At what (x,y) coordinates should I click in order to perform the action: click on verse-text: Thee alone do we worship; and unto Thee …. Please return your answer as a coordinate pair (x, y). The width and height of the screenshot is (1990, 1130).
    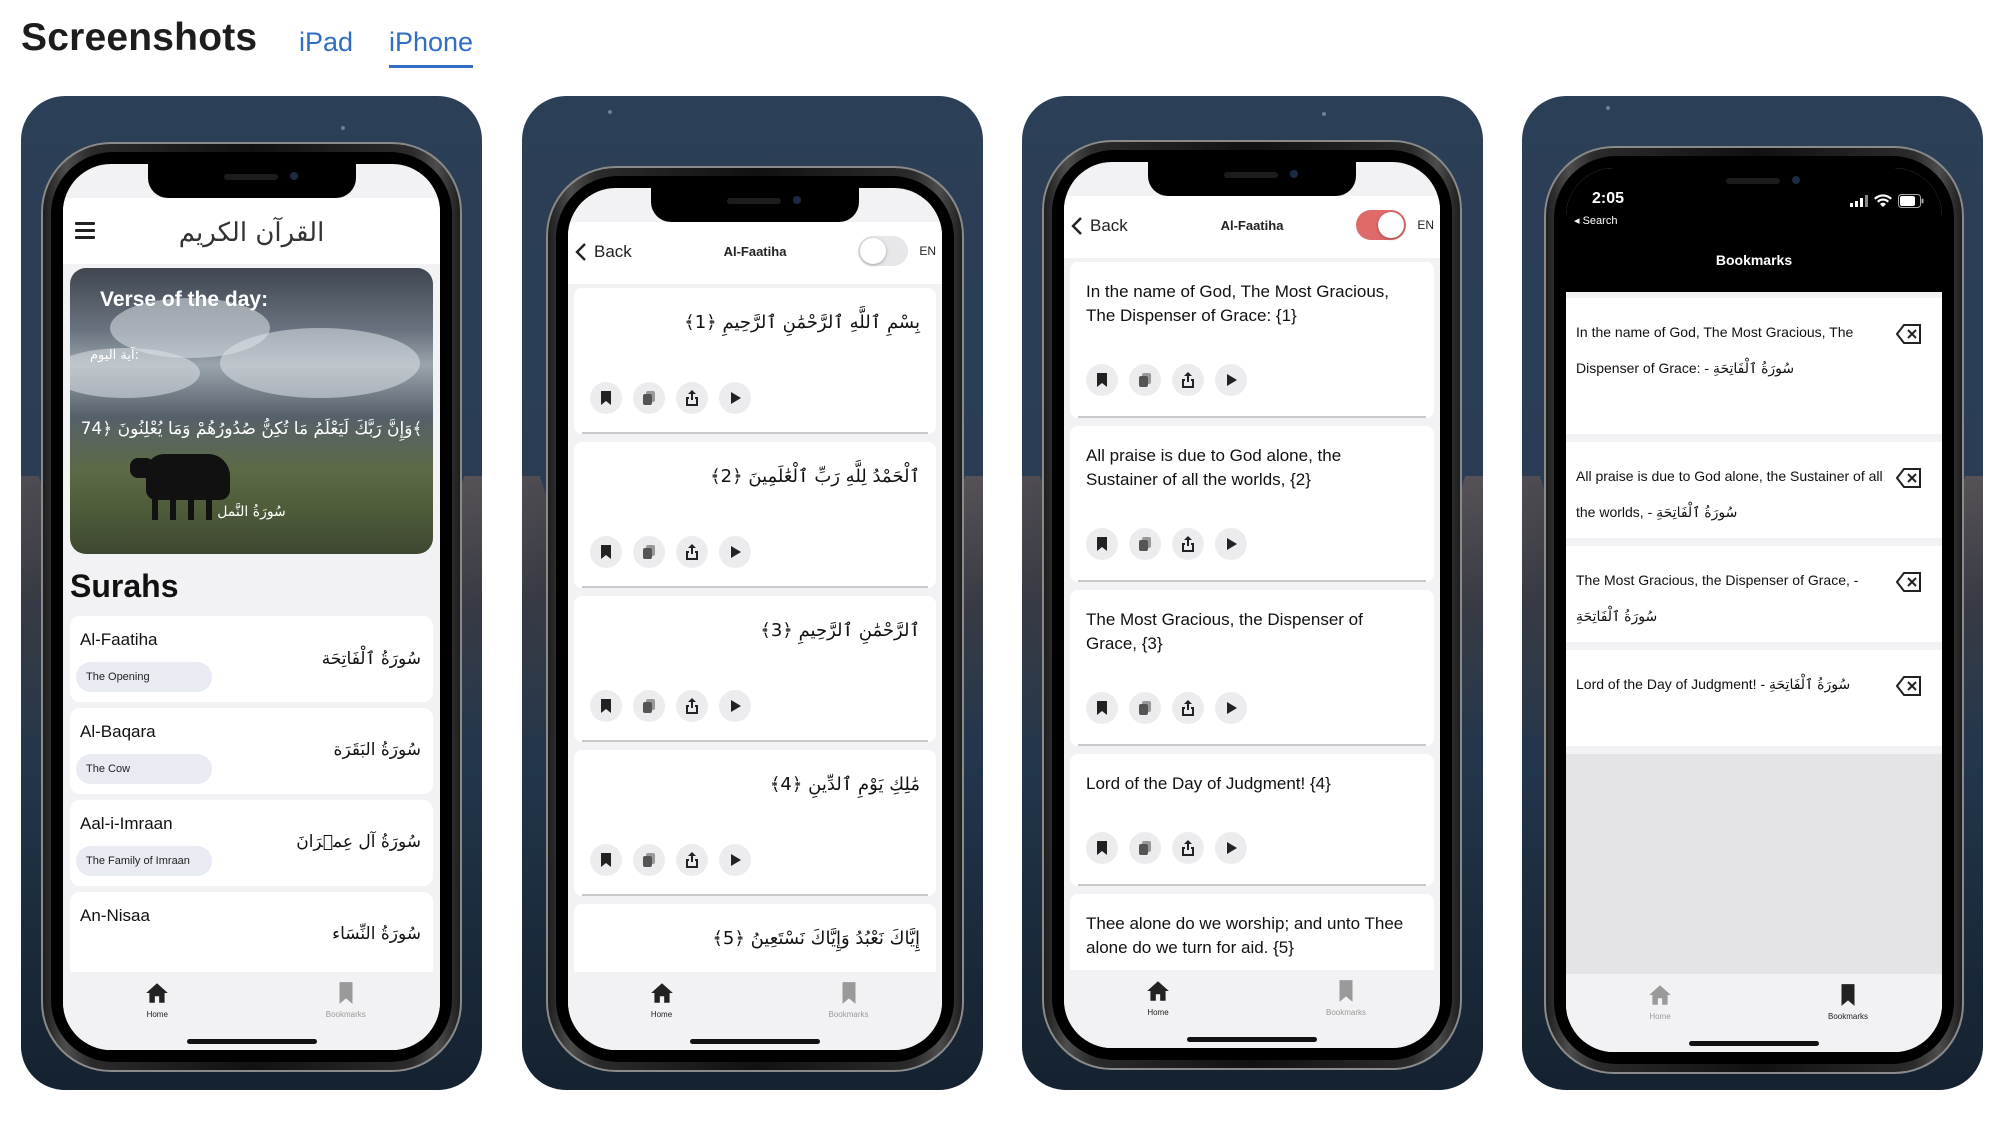
    Looking at the image, I should click on (1245, 935).